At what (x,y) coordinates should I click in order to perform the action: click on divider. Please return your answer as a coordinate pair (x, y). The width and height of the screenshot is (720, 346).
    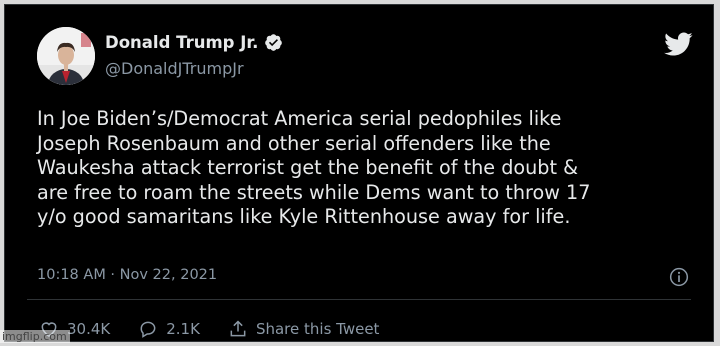
    Looking at the image, I should click on (359, 299).